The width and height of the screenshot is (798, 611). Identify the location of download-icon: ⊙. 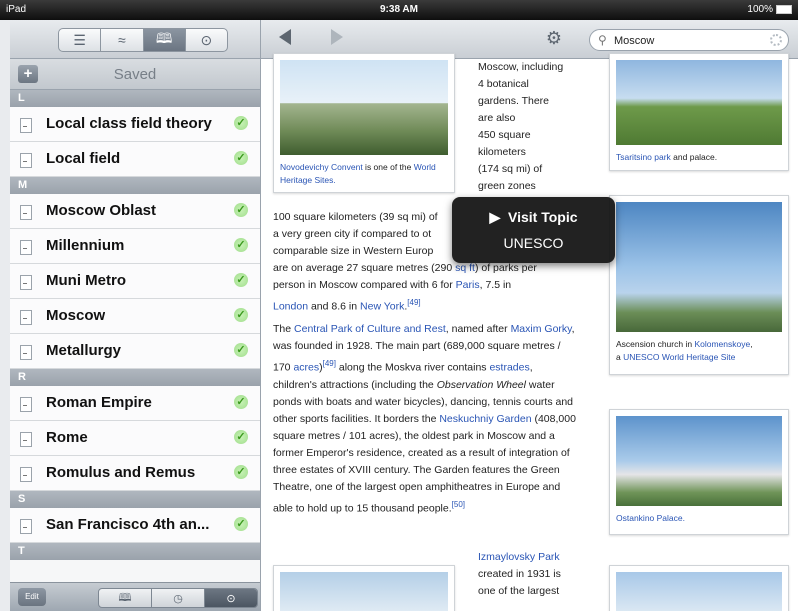
(231, 598).